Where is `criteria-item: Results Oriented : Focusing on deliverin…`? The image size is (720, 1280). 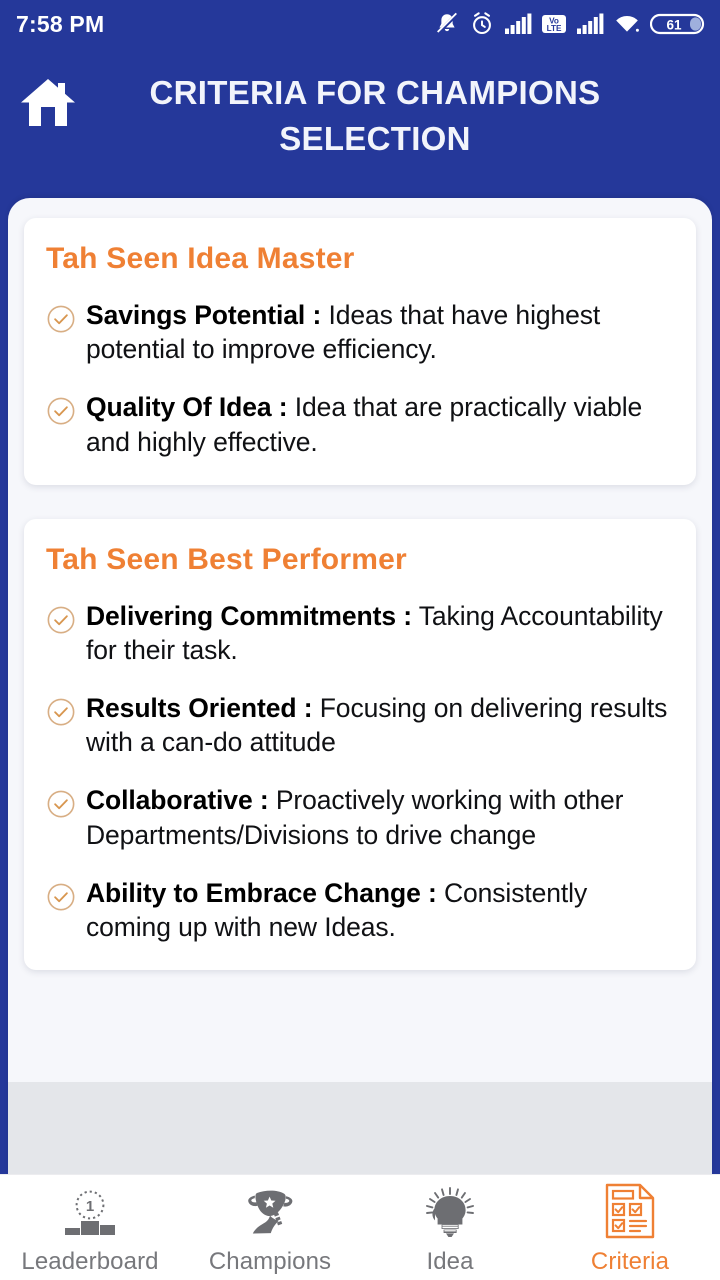 criteria-item: Results Oriented : Focusing on deliverin… is located at coordinates (360, 725).